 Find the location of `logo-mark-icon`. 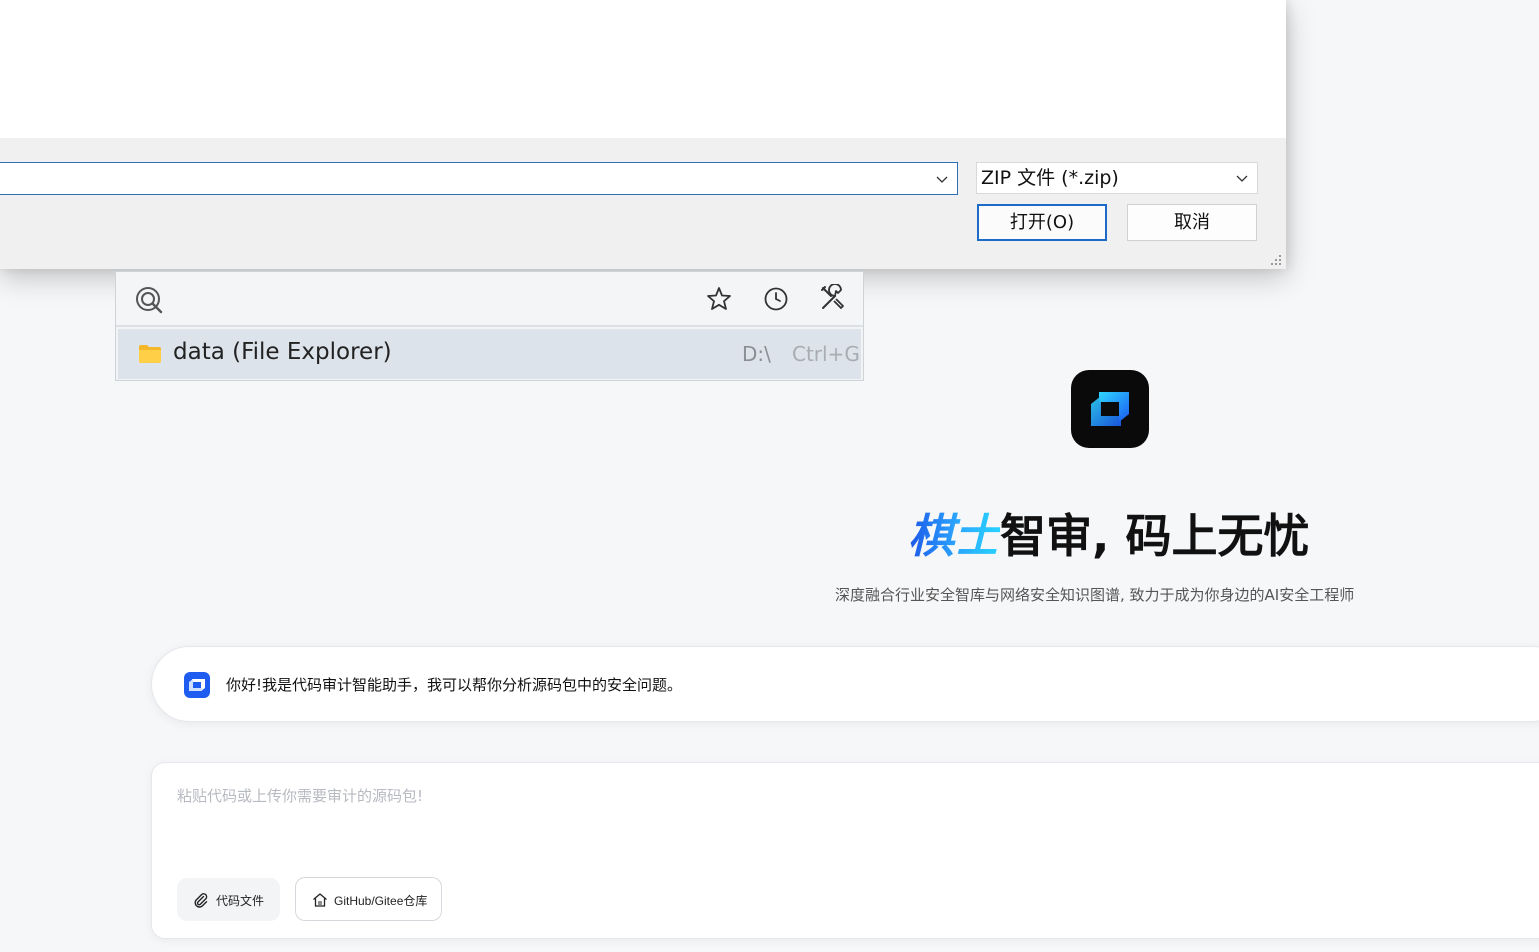

logo-mark-icon is located at coordinates (1110, 409).